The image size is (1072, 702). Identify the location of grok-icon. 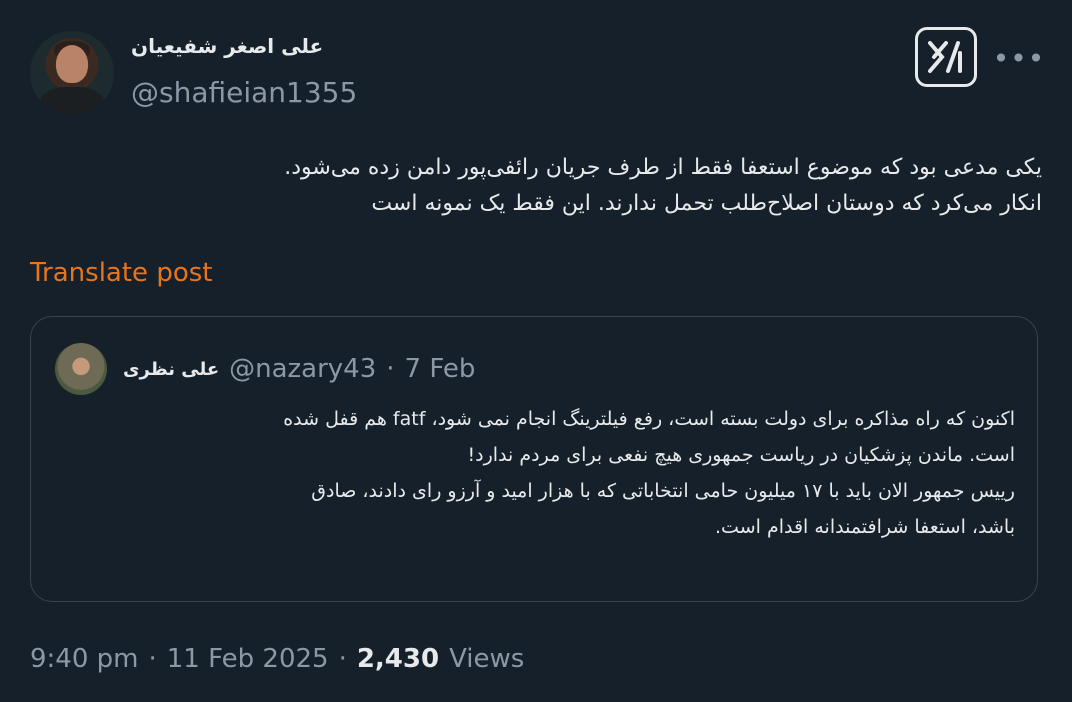
(945, 57).